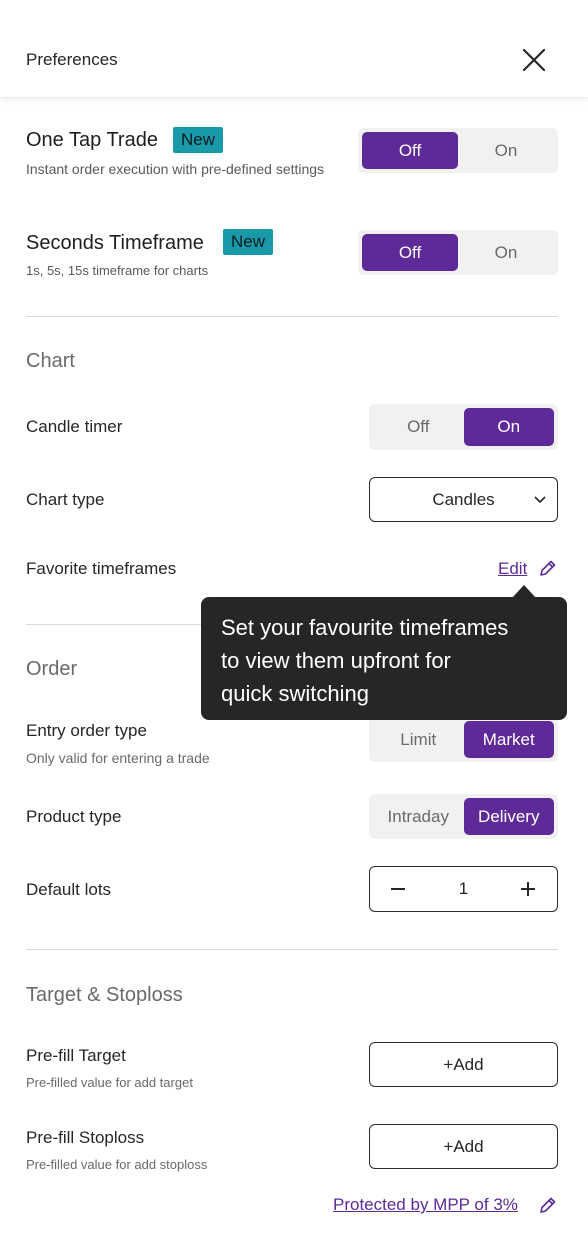  I want to click on default-lots-value: 1, so click(463, 889).